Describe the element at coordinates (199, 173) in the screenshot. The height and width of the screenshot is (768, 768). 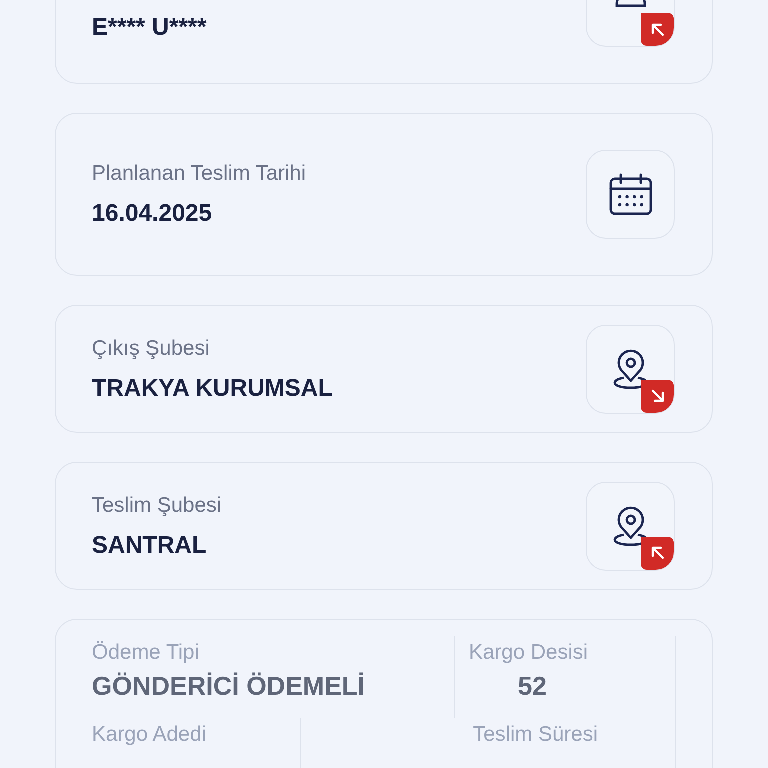
I see `field-label: Planlanan Teslim Tarihi` at that location.